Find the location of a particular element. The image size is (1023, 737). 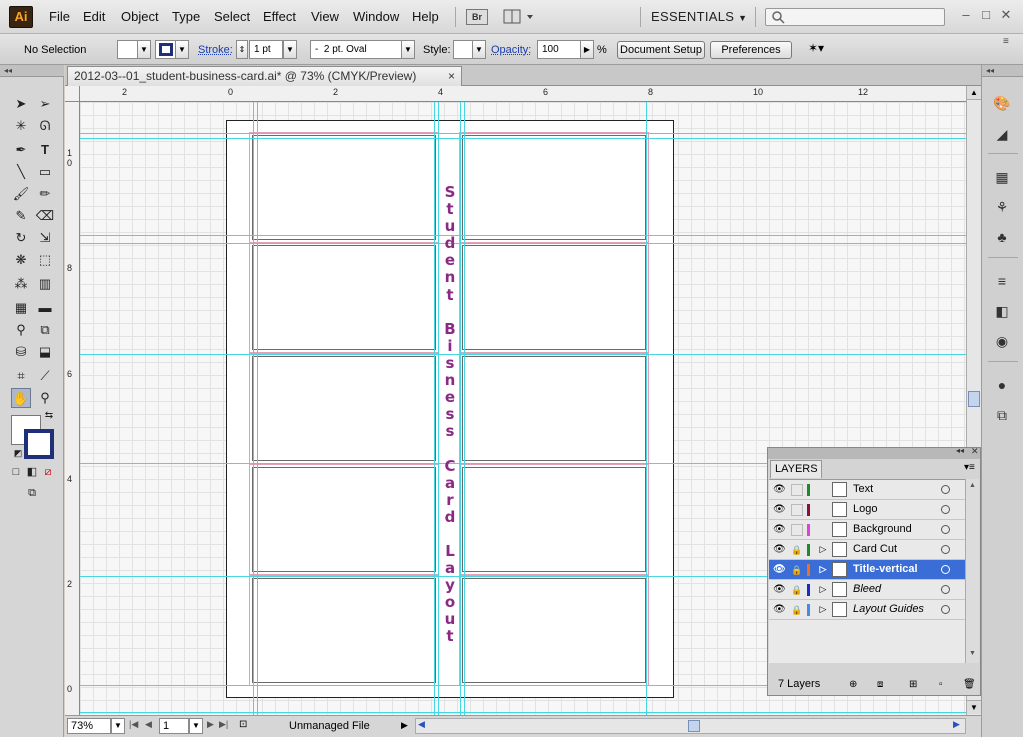

layers-tab: LAYERS is located at coordinates (796, 469).